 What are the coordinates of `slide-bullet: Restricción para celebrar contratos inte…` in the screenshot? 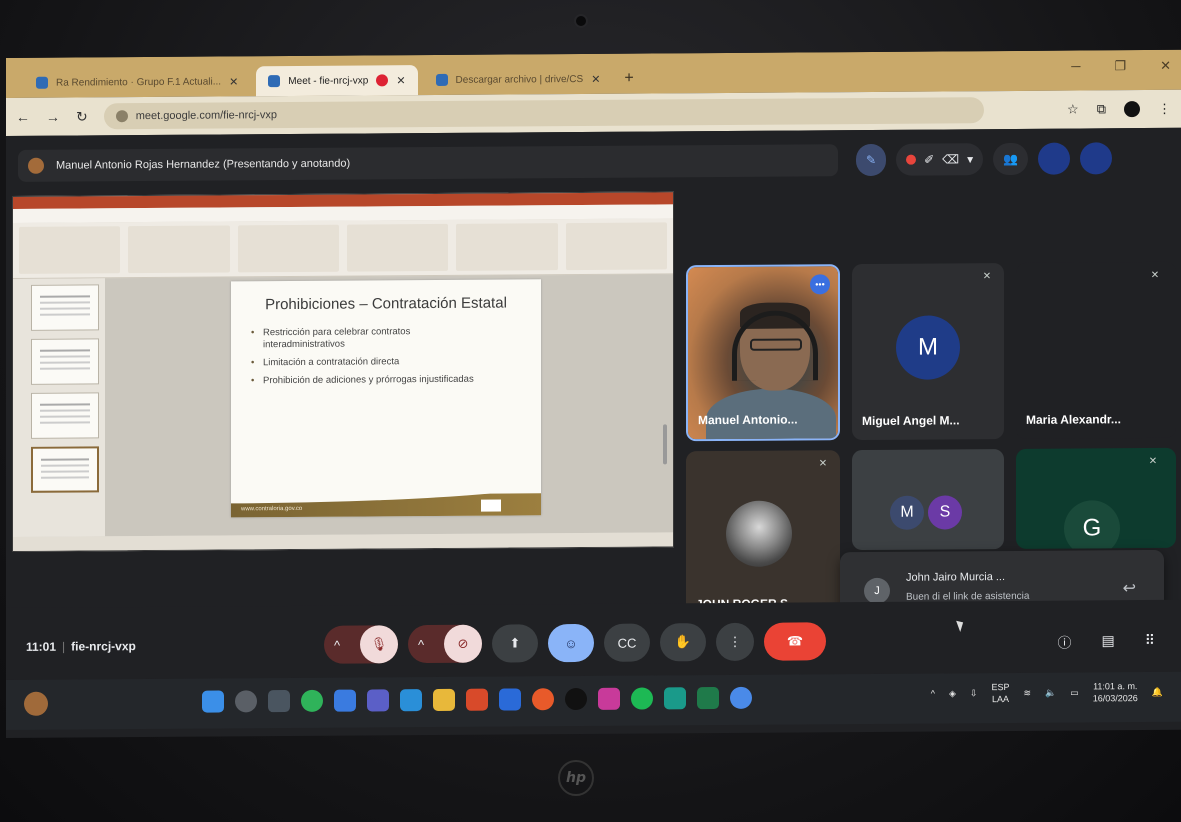 It's located at (366, 339).